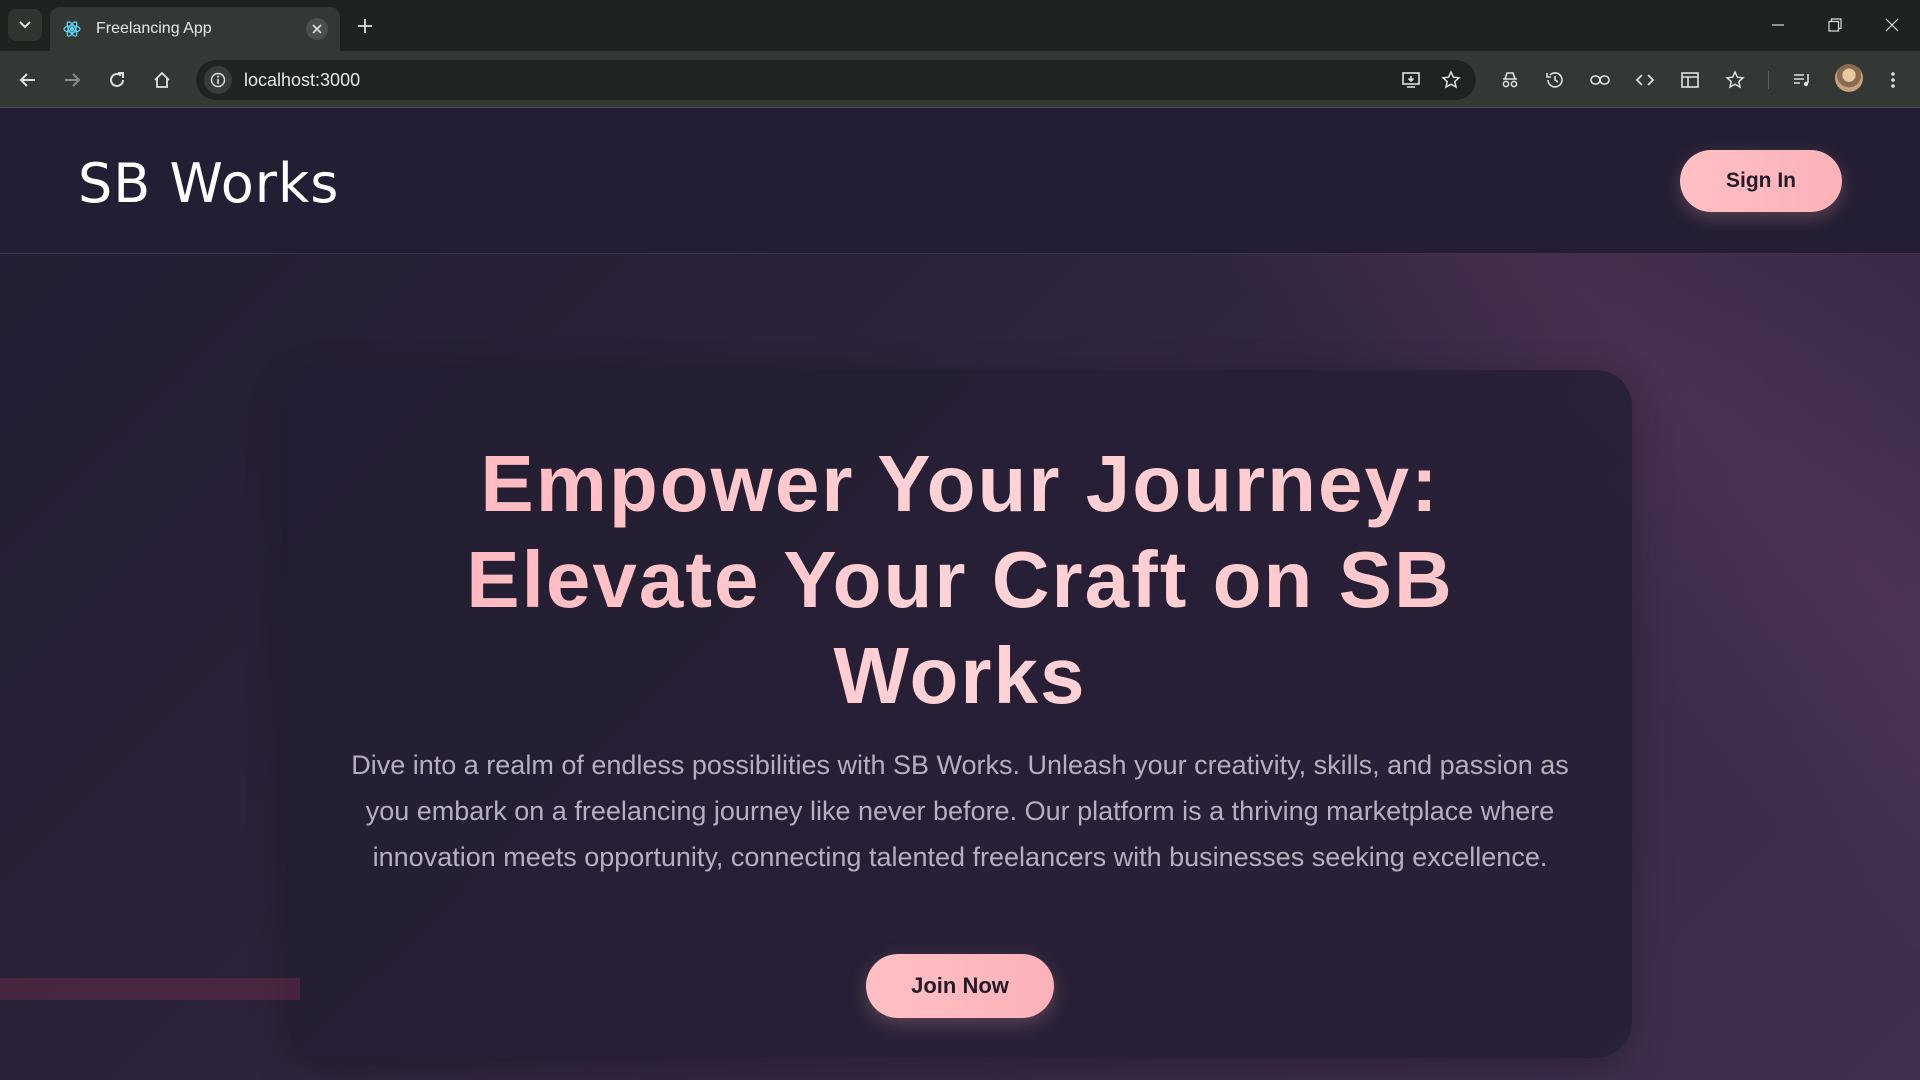  I want to click on menu-icon, so click(1893, 80).